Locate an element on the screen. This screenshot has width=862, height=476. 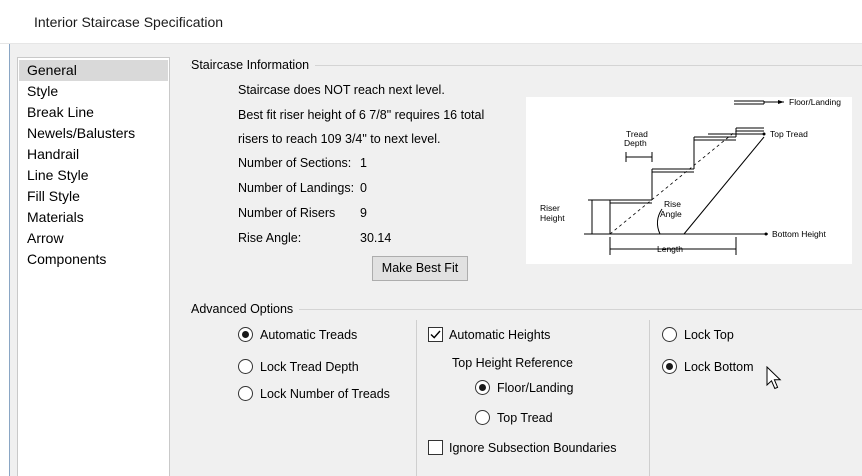
risers-value: 9 is located at coordinates (363, 213).